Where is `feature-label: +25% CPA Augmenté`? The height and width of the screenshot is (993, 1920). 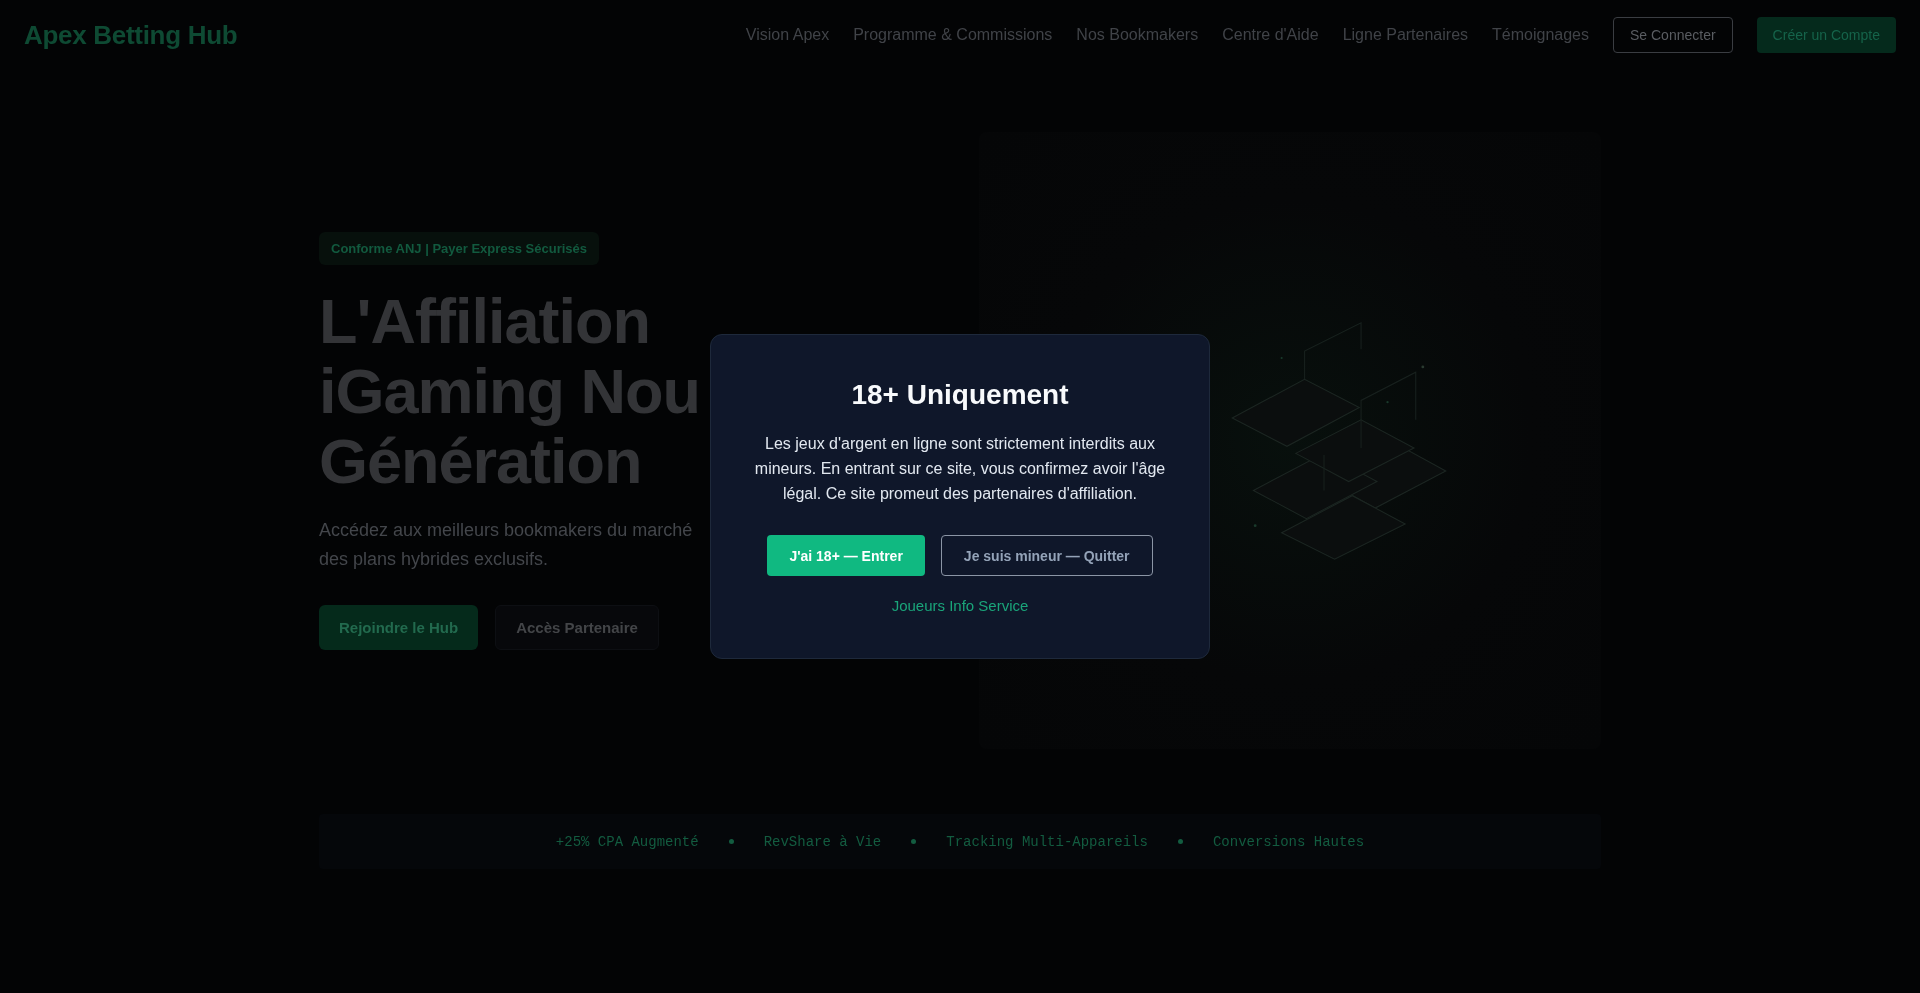
feature-label: +25% CPA Augmenté is located at coordinates (627, 841).